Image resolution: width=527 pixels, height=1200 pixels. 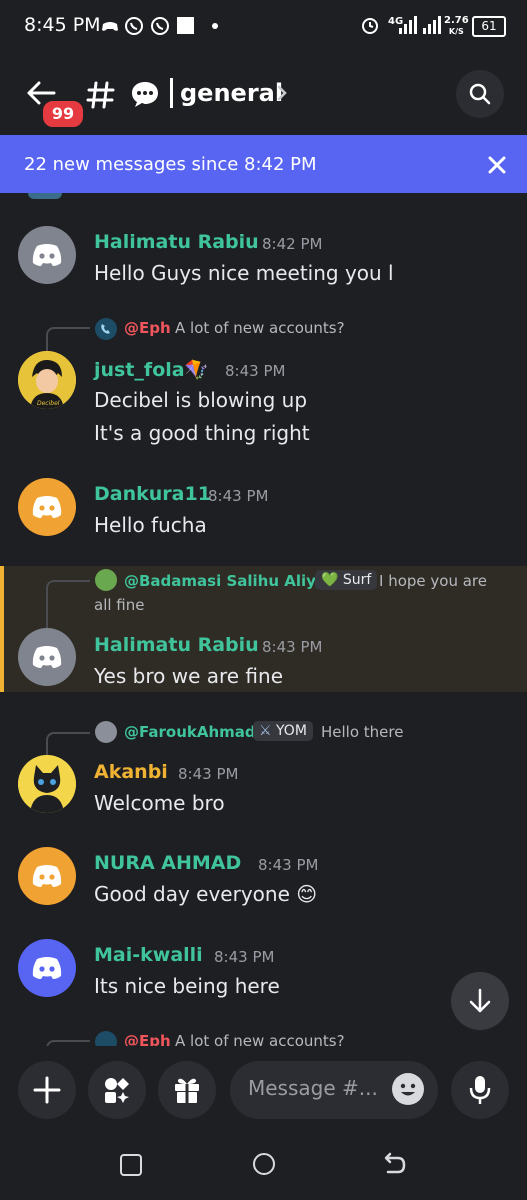 I want to click on square-nav-icon, so click(x=131, y=1165).